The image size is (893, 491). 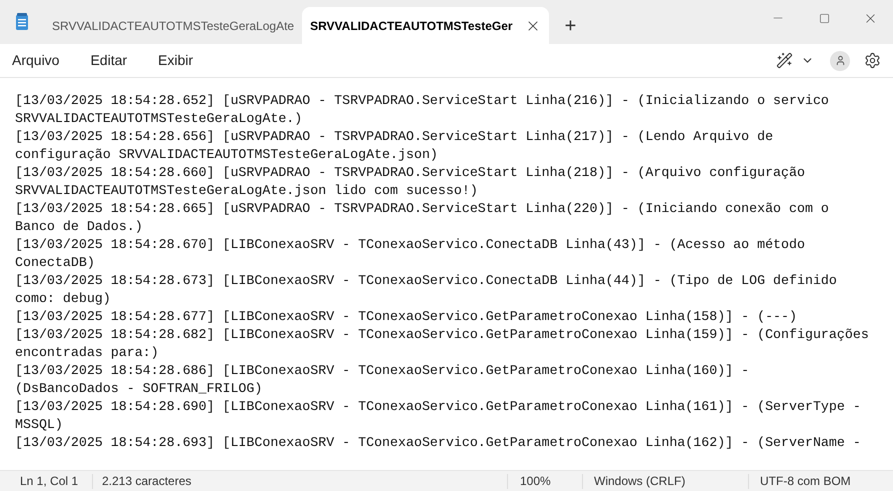 What do you see at coordinates (146, 481) in the screenshot?
I see `character-count: 2.213 caracteres` at bounding box center [146, 481].